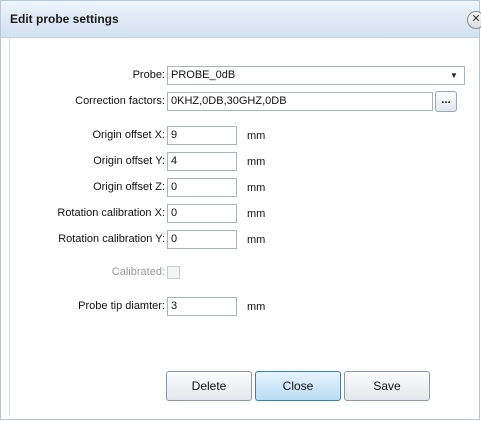 The width and height of the screenshot is (481, 421). What do you see at coordinates (387, 386) in the screenshot?
I see `save-button: Save` at bounding box center [387, 386].